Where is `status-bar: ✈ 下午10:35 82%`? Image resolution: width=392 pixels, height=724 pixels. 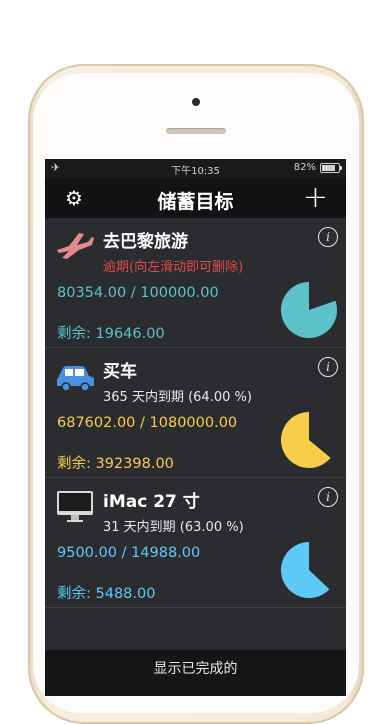 status-bar: ✈ 下午10:35 82% is located at coordinates (195, 168).